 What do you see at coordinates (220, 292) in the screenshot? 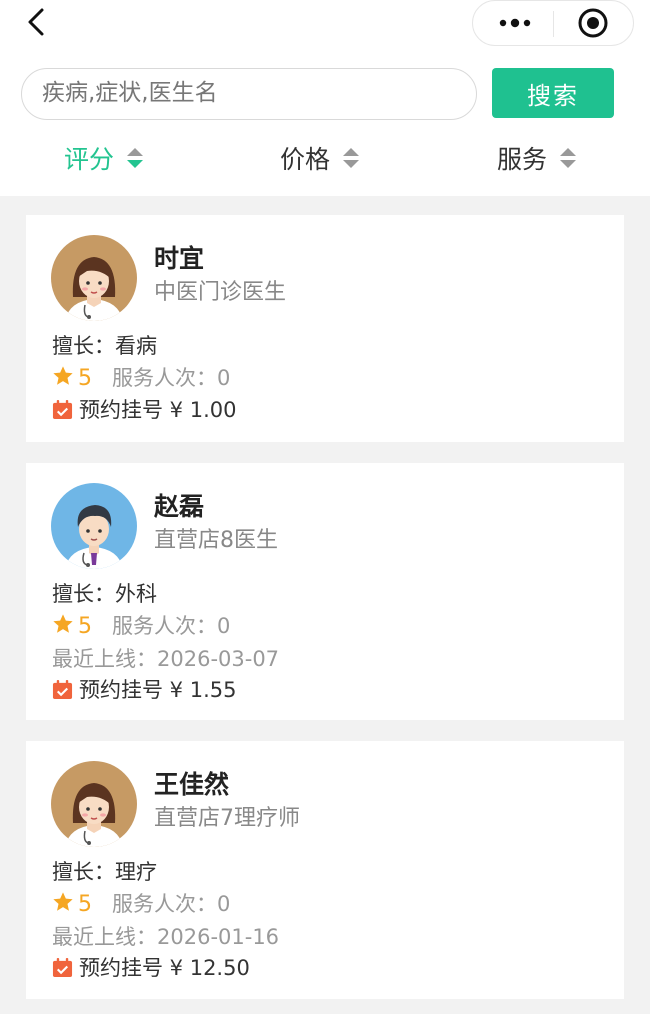
I see `doctor-title: 中医门诊医生` at bounding box center [220, 292].